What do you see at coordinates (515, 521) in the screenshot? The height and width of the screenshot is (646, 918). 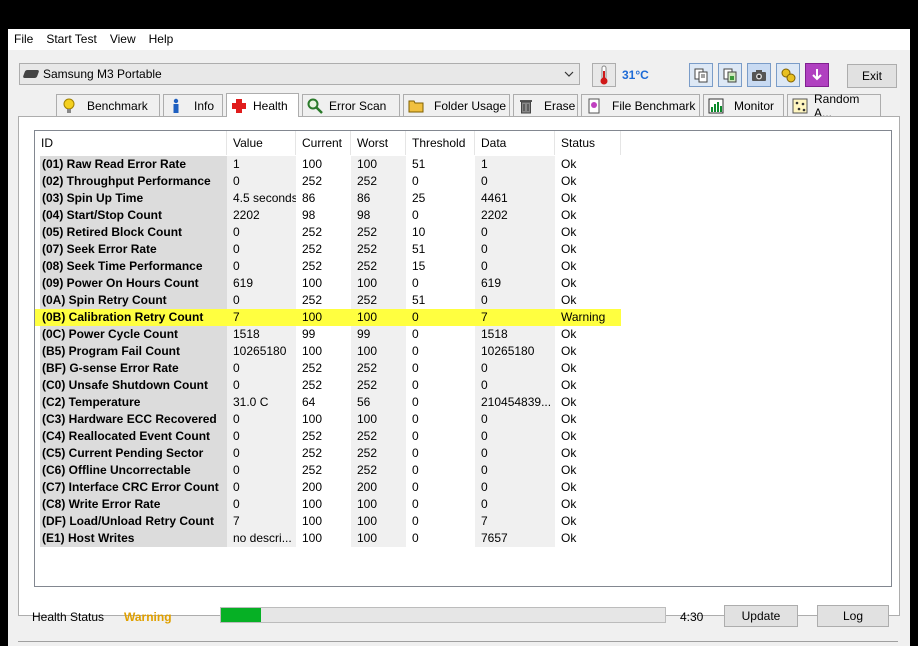 I see `cell-data: 7` at bounding box center [515, 521].